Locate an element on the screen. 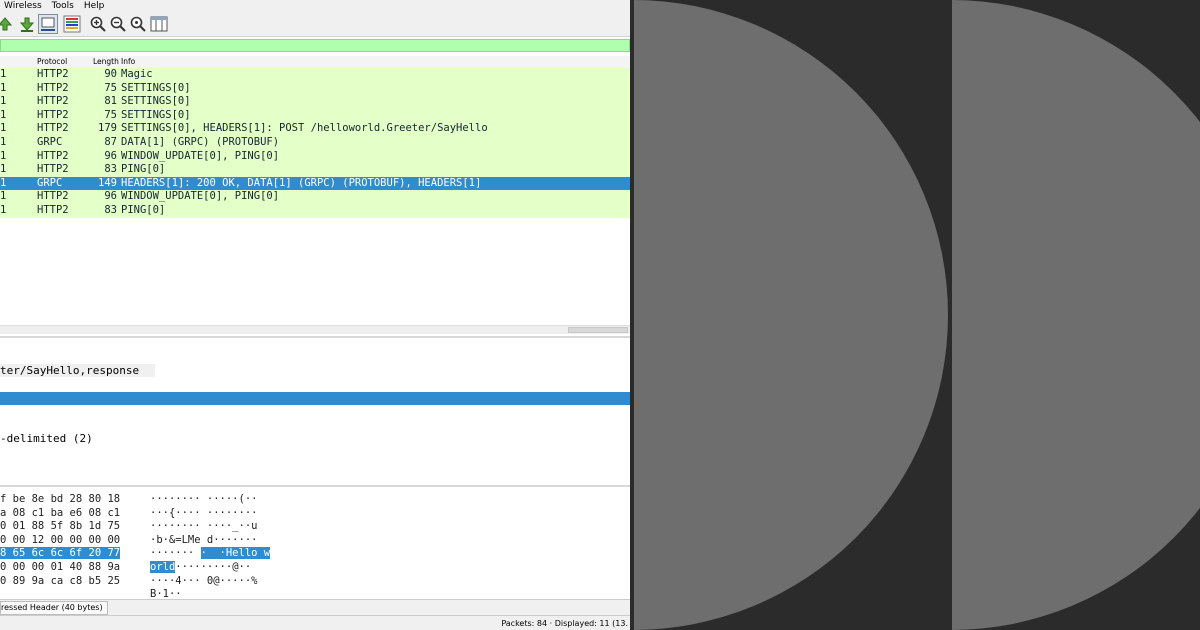  packet-row: 1 HTTP2 81 SETTINGS[0] is located at coordinates (315, 102).